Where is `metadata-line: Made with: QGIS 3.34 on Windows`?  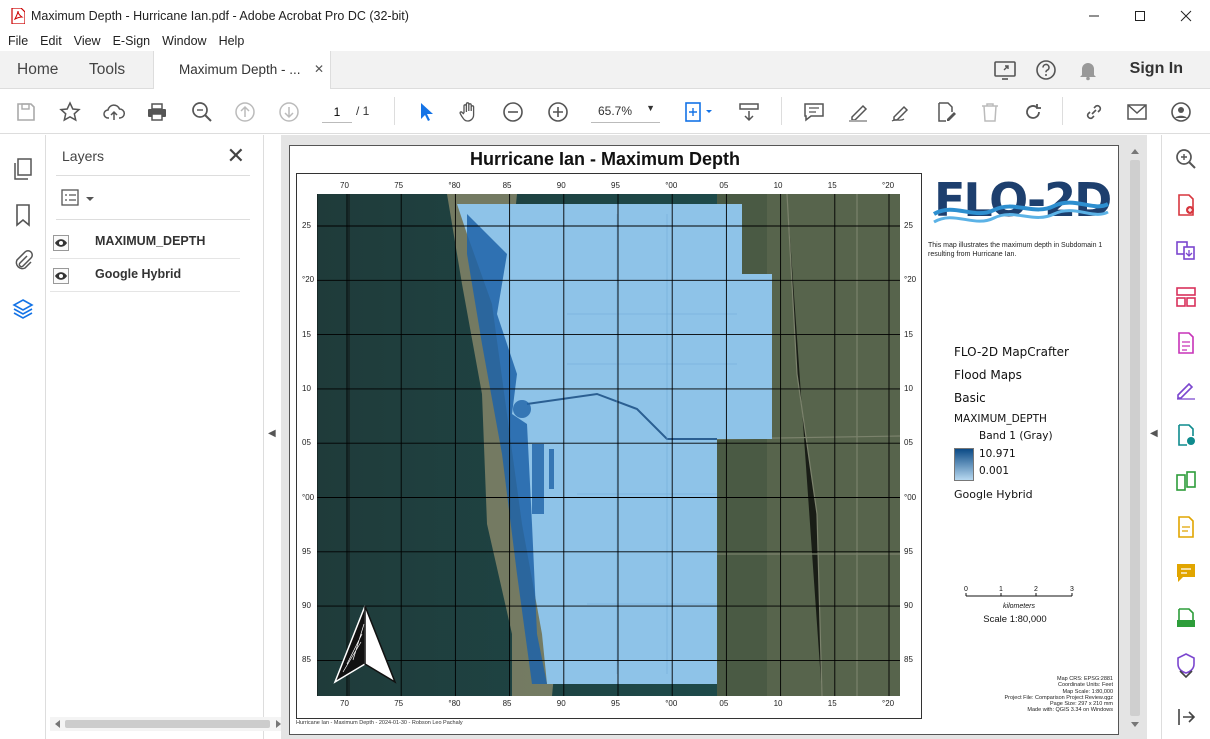 metadata-line: Made with: QGIS 3.34 on Windows is located at coordinates (1070, 710).